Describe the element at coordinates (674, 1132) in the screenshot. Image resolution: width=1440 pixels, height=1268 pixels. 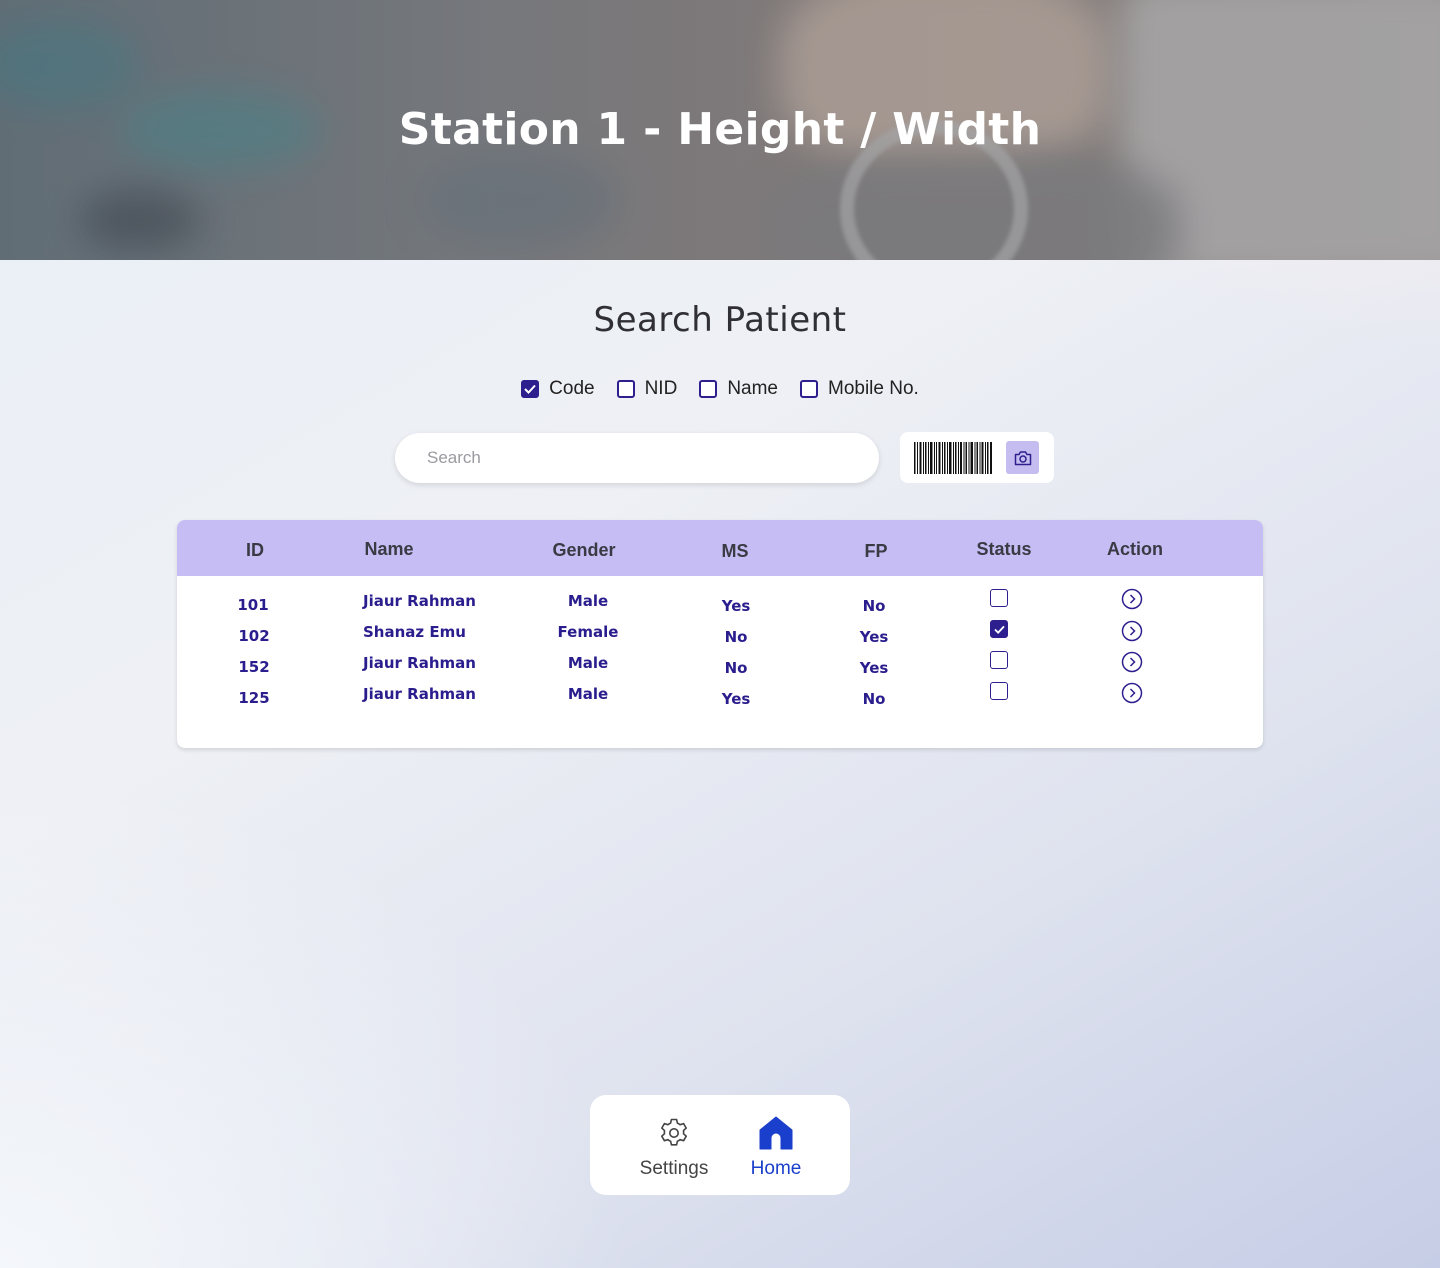
I see `gear-icon` at that location.